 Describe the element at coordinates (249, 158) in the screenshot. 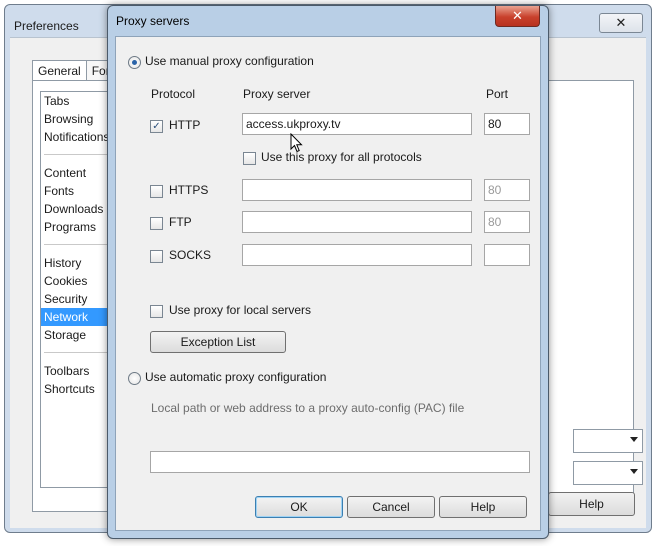

I see `all-protocols-checkbox` at that location.